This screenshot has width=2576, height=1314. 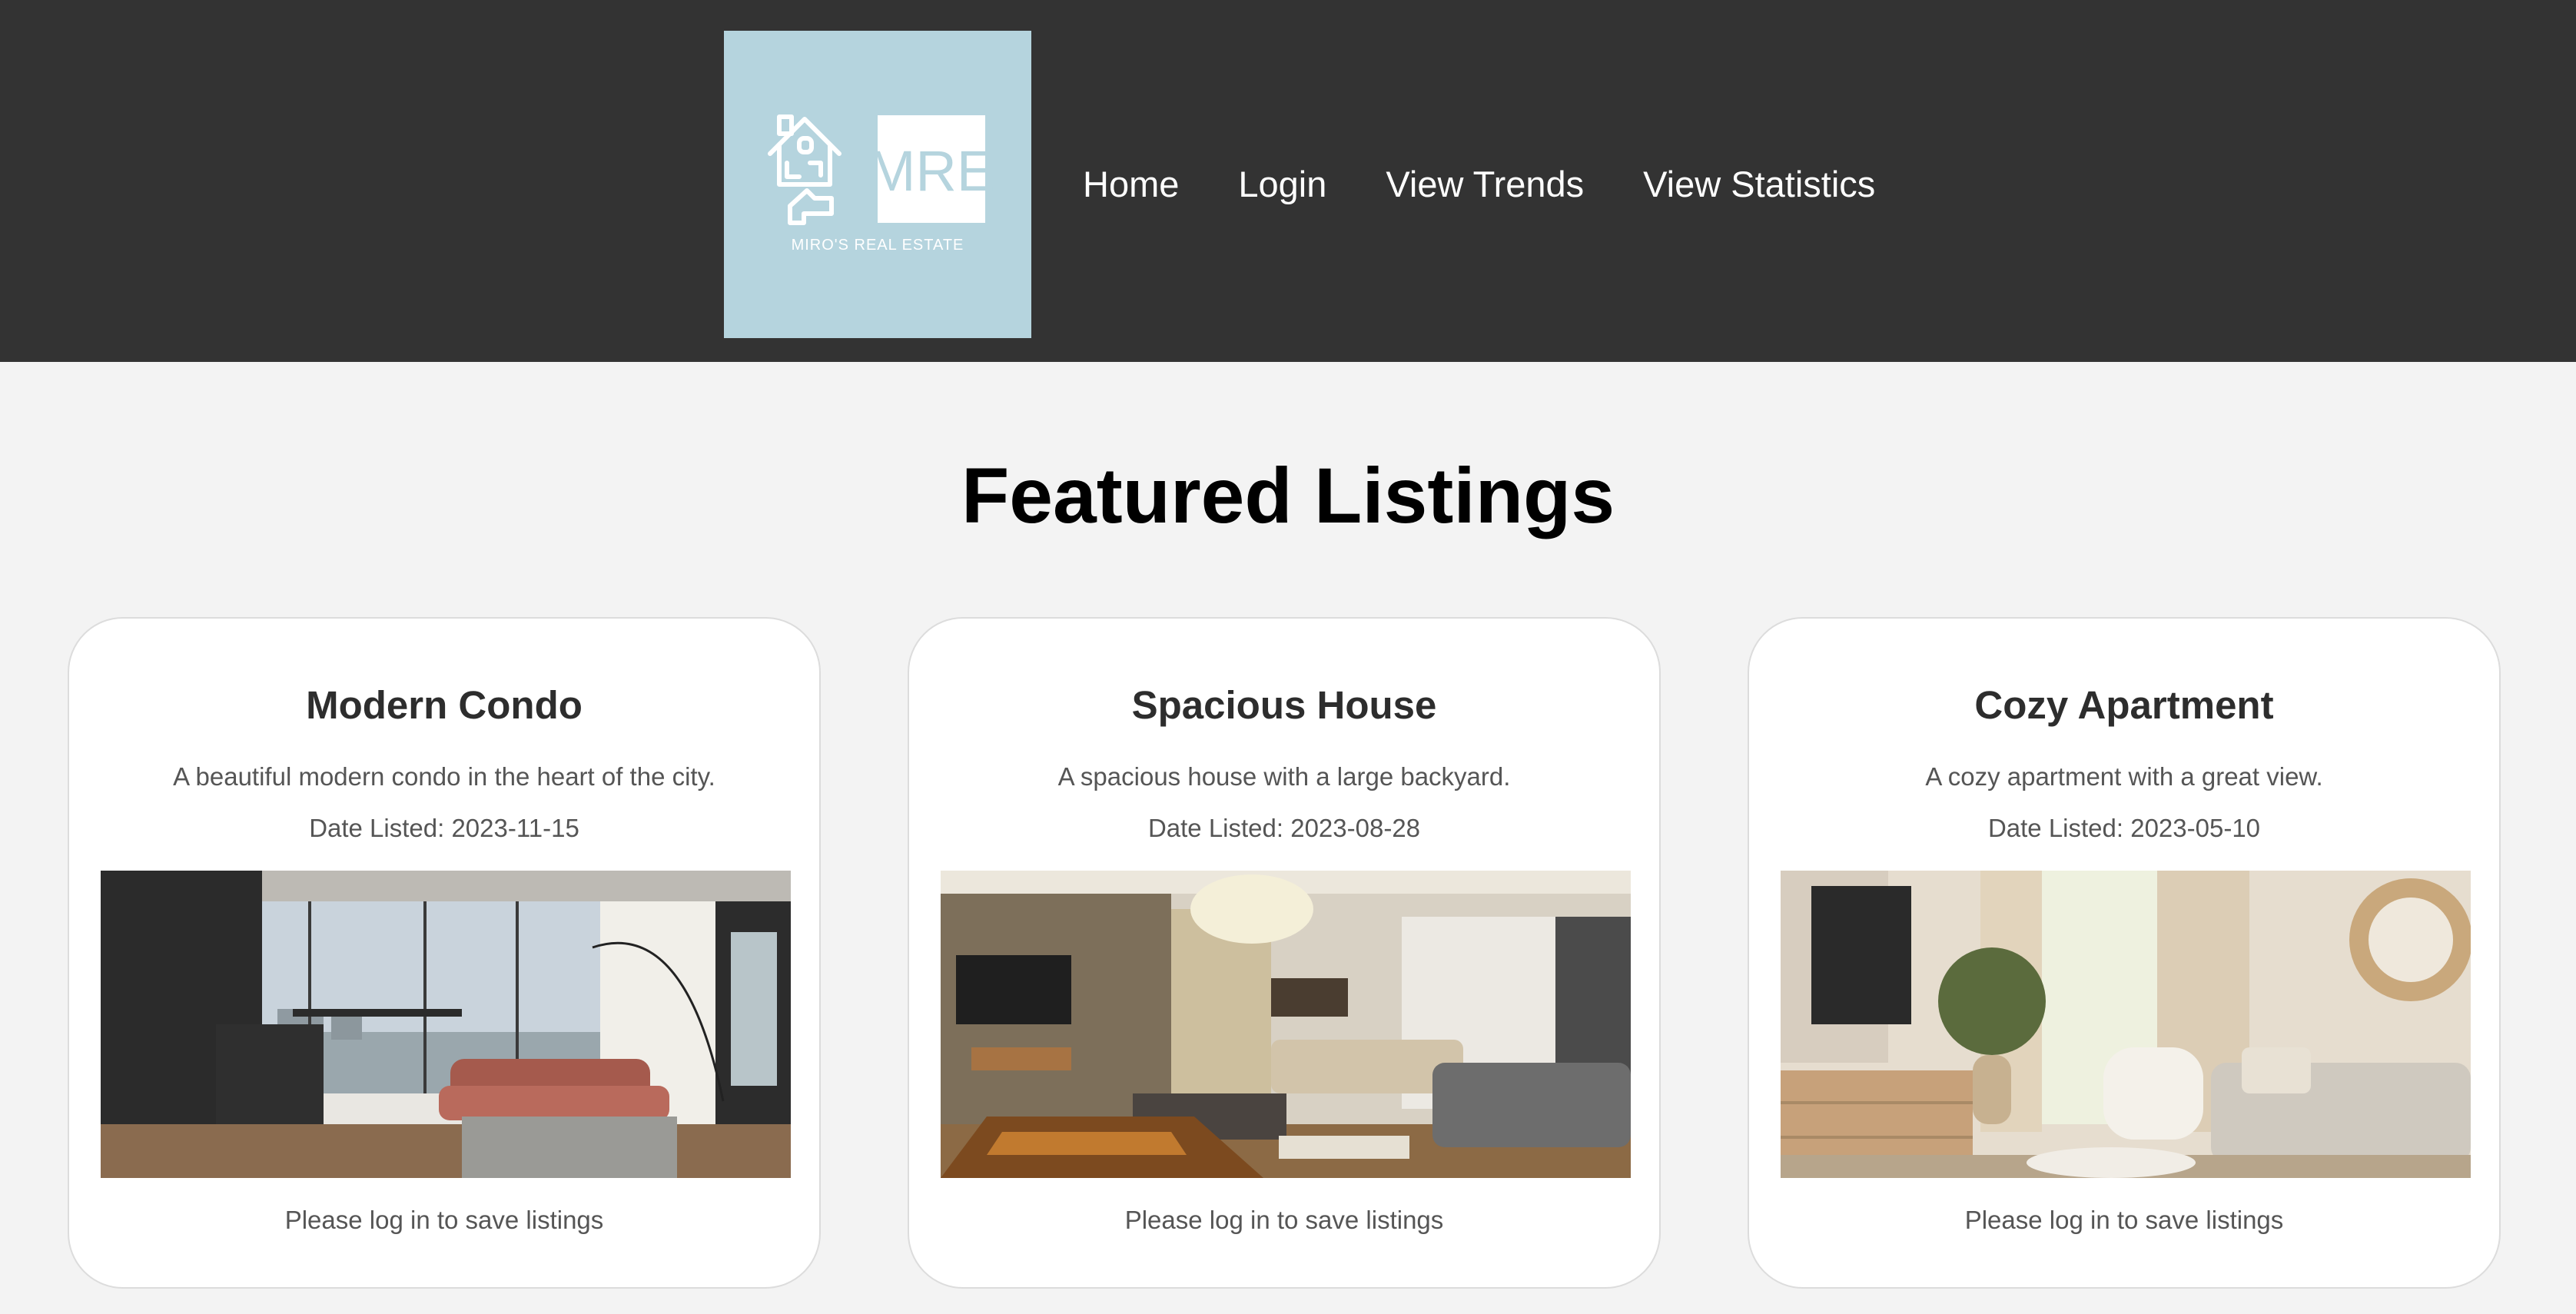 I want to click on modern-condo-photo, so click(x=446, y=1024).